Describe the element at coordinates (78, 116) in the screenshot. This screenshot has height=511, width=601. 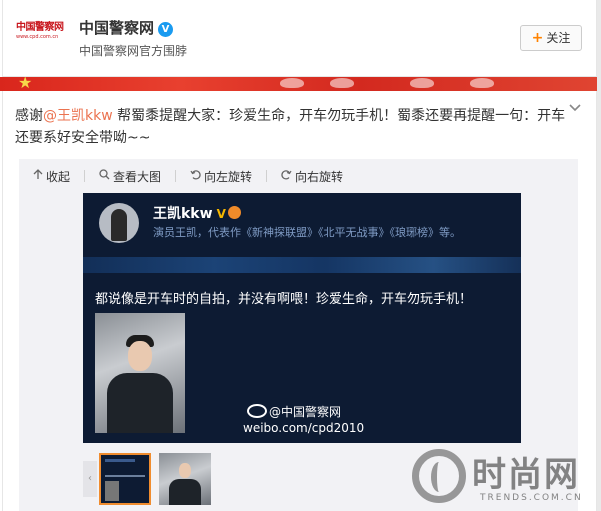
I see `mention-link: @王凯kkw` at that location.